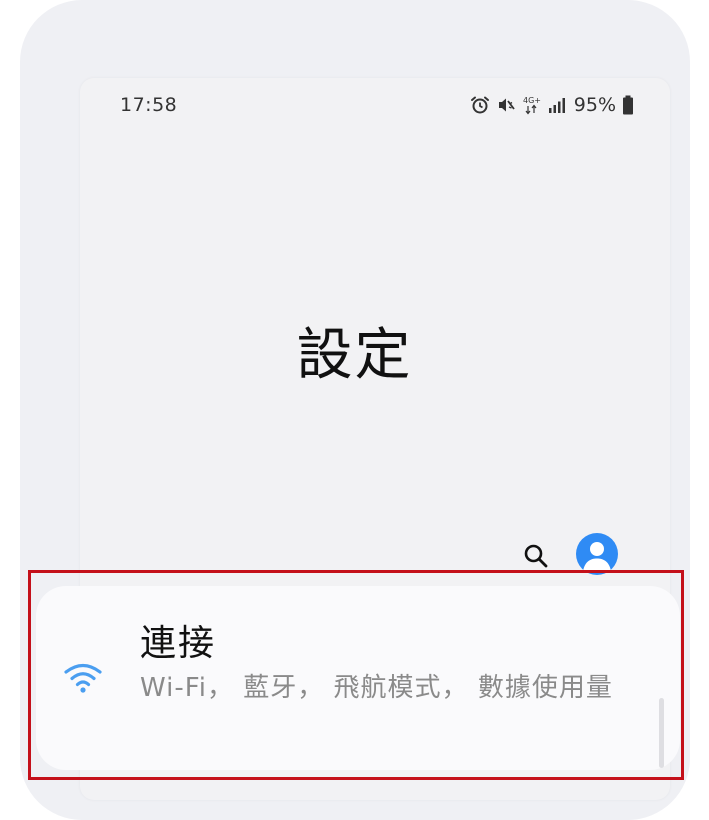 Image resolution: width=709 pixels, height=820 pixels. I want to click on search-icon, so click(536, 556).